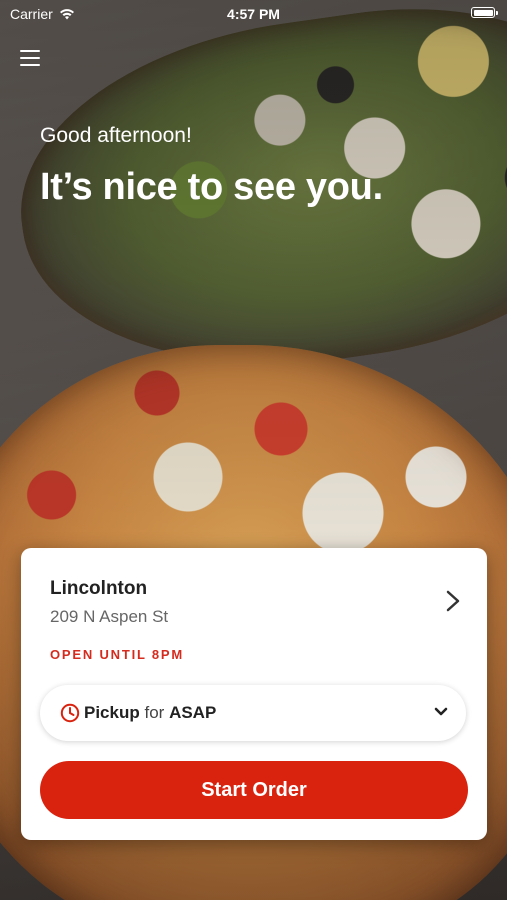  What do you see at coordinates (112, 712) in the screenshot?
I see `order-method: Pickup` at bounding box center [112, 712].